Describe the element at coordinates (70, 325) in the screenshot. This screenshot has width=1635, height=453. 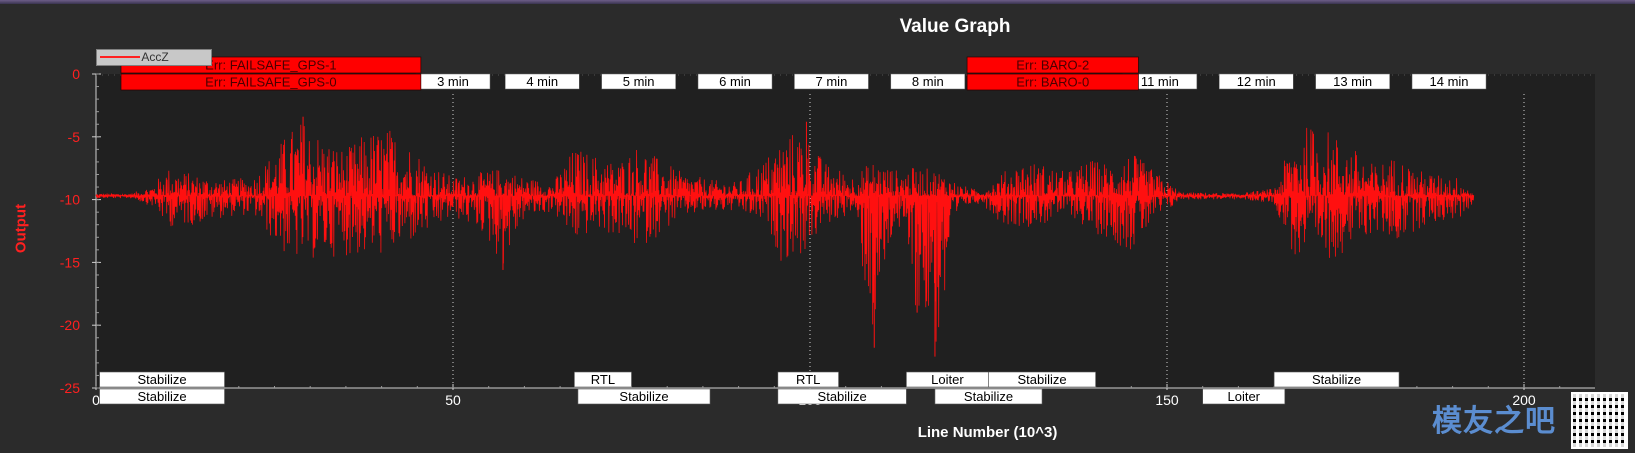
I see `y-tick-label: -20` at that location.